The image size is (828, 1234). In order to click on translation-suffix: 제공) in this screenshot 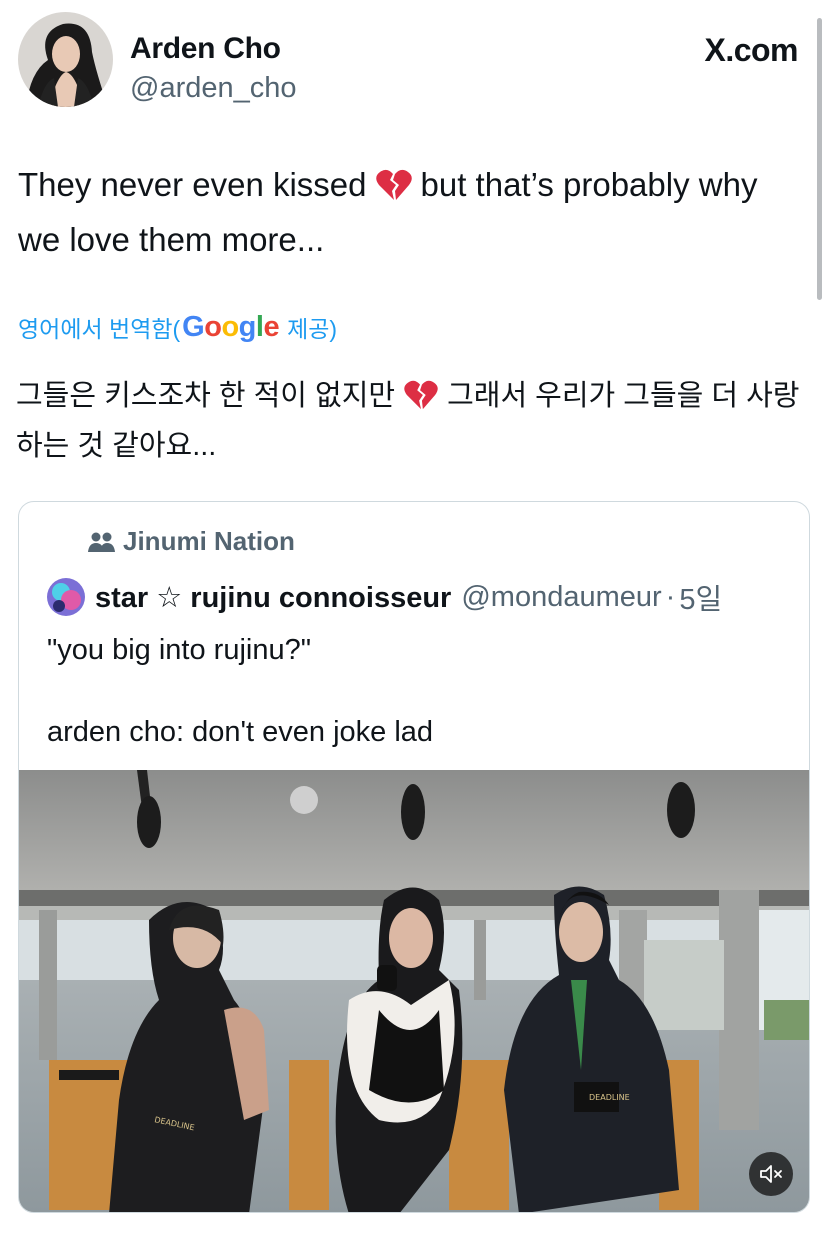, I will do `click(312, 329)`.